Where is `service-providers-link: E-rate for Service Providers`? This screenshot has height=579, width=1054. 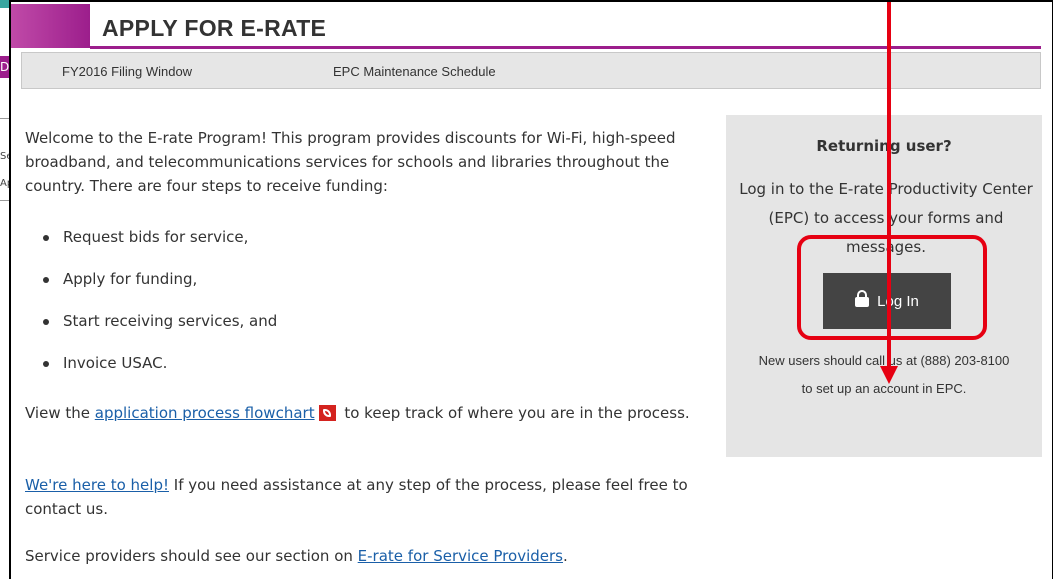
service-providers-link: E-rate for Service Providers is located at coordinates (460, 556).